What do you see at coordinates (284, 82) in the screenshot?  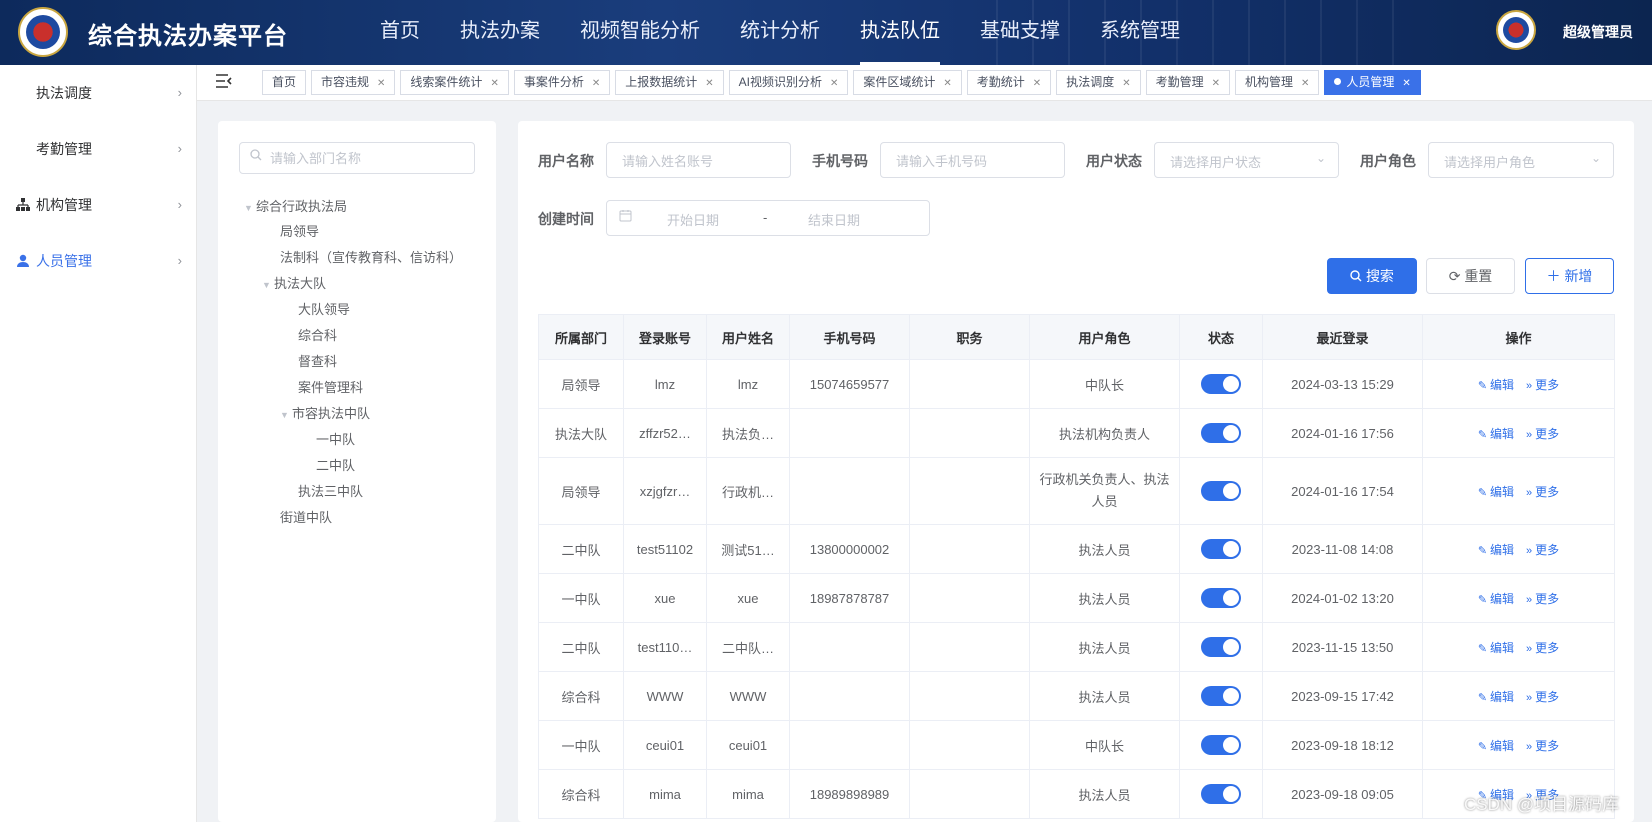 I see `tab-home: 首页` at bounding box center [284, 82].